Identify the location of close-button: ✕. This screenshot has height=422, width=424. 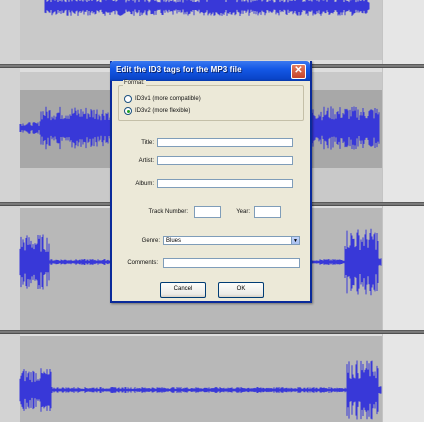
(298, 71).